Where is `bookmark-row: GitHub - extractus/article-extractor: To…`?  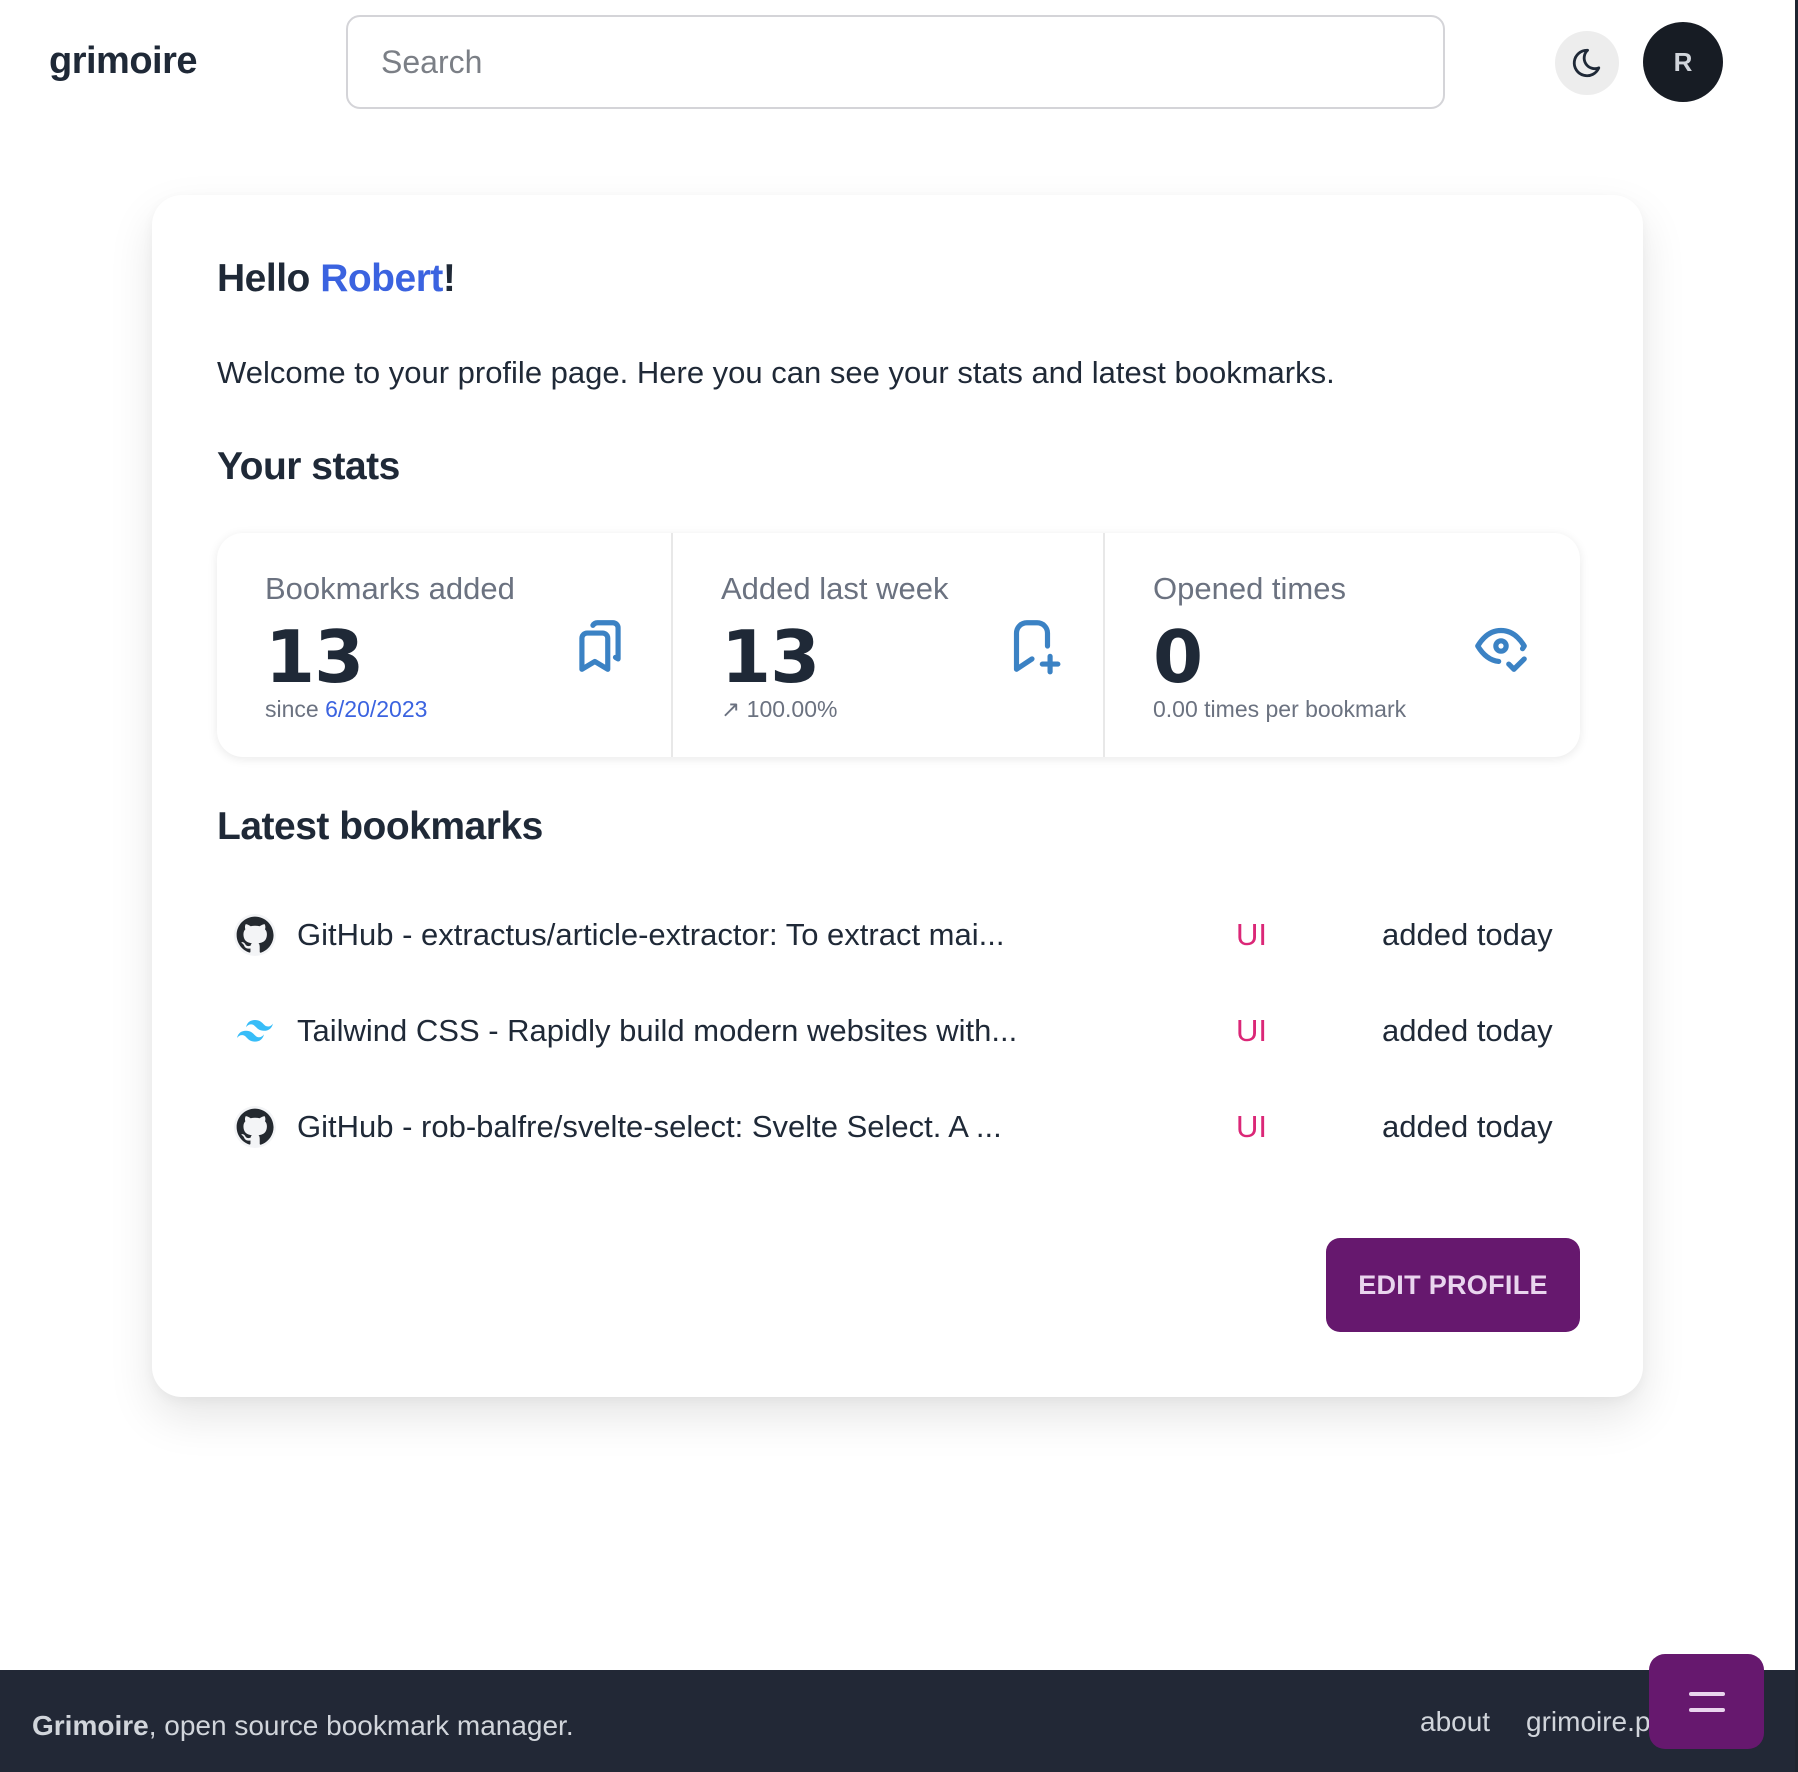 bookmark-row: GitHub - extractus/article-extractor: To… is located at coordinates (898, 935).